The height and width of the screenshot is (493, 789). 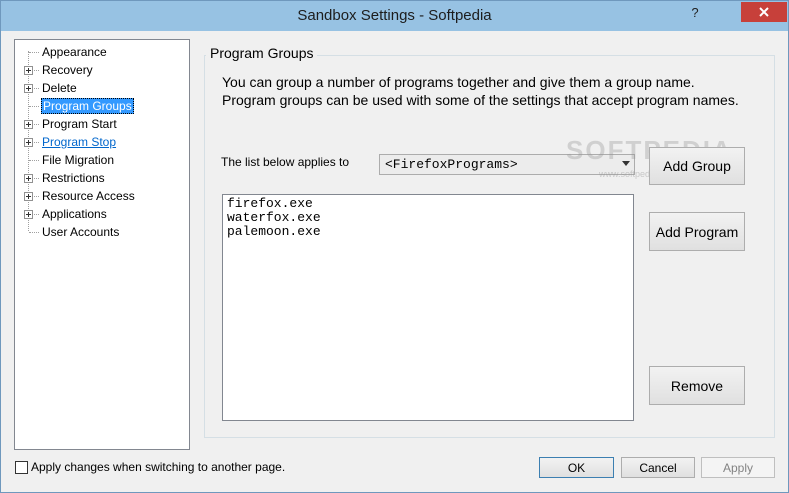 What do you see at coordinates (102, 88) in the screenshot?
I see `tree-item-delete: Delete` at bounding box center [102, 88].